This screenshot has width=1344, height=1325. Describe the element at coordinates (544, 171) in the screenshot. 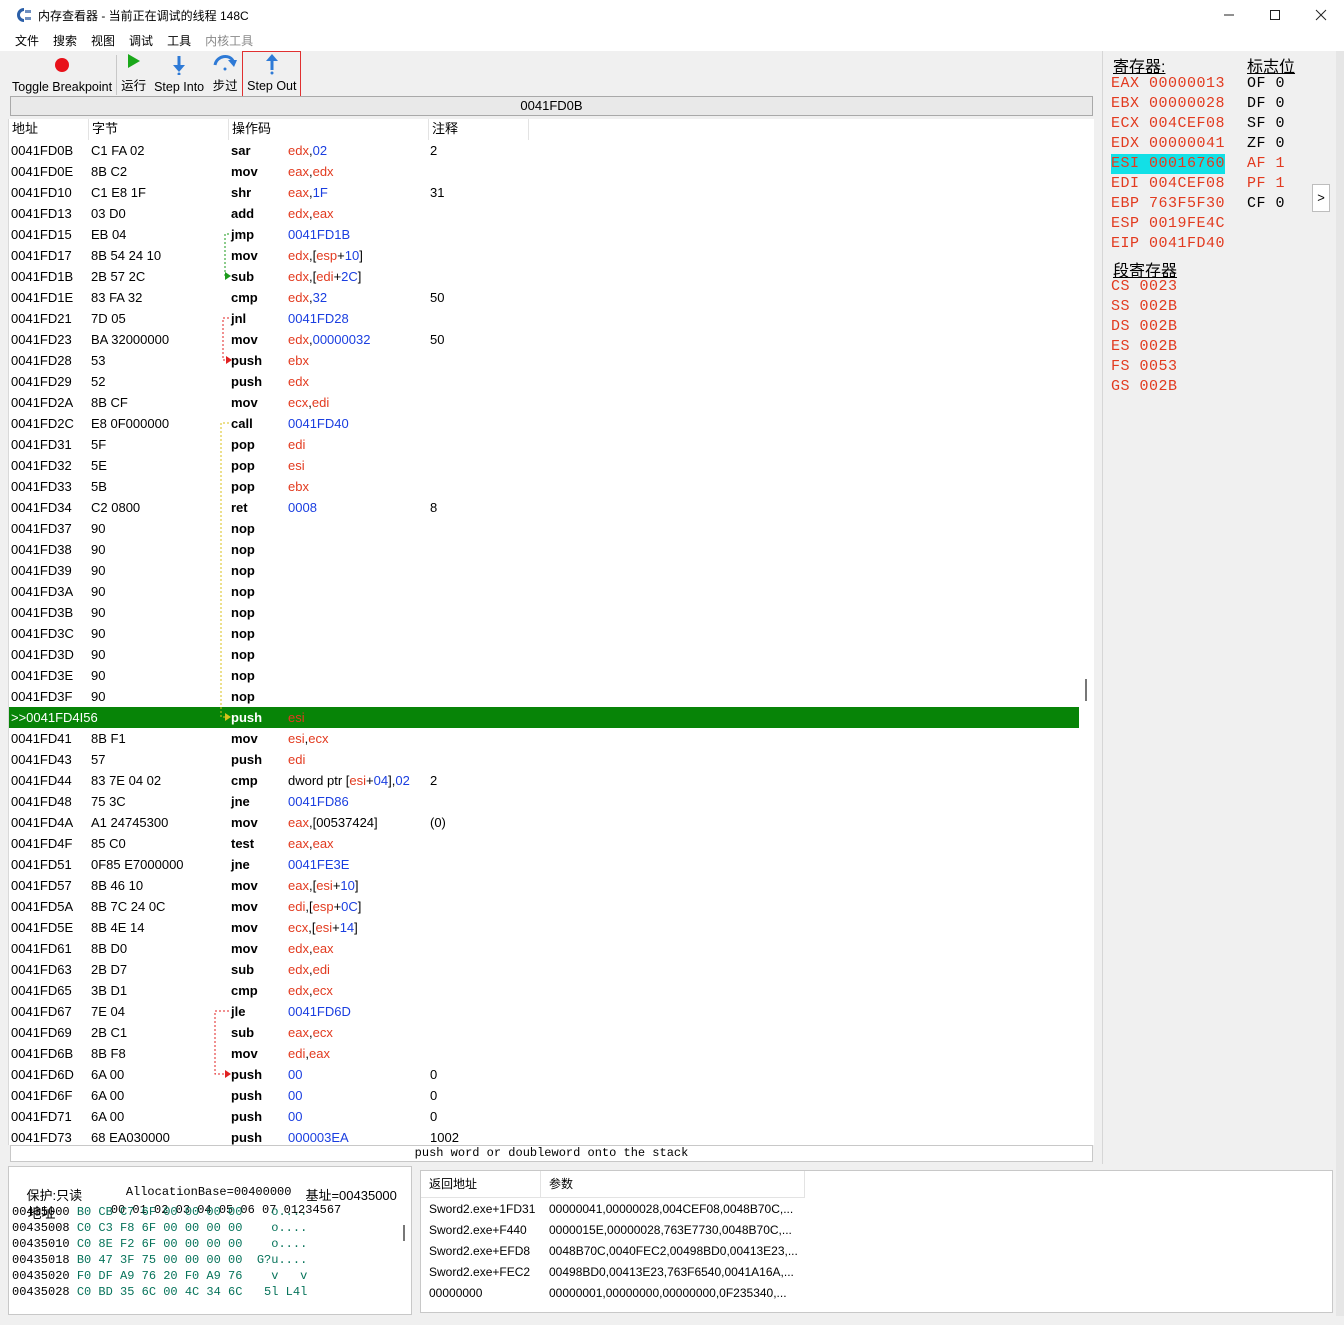

I see `disassembly-row: 0041FD0E 8B C2 mov eax,edx` at that location.